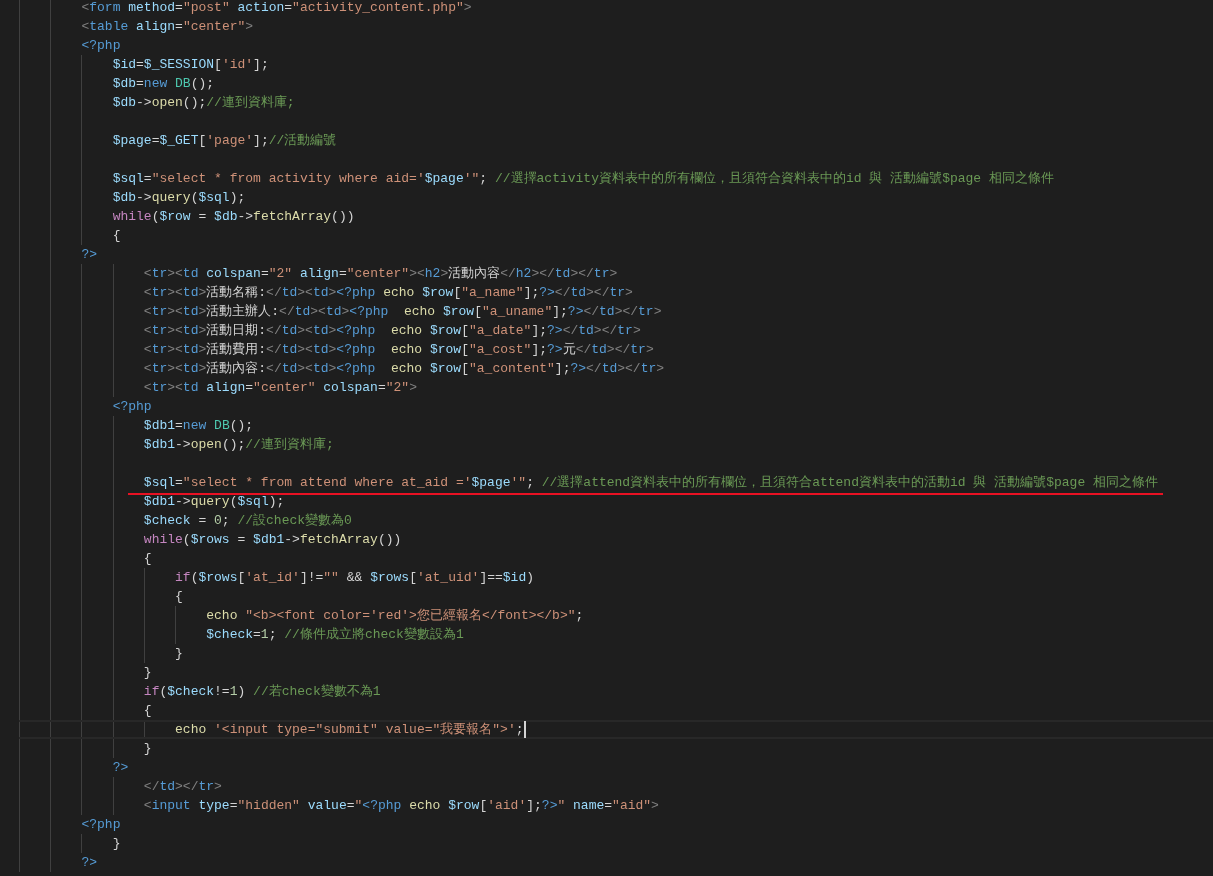 The image size is (1213, 876). Describe the element at coordinates (198, 426) in the screenshot. I see `code-line: $db1=new DB();` at that location.